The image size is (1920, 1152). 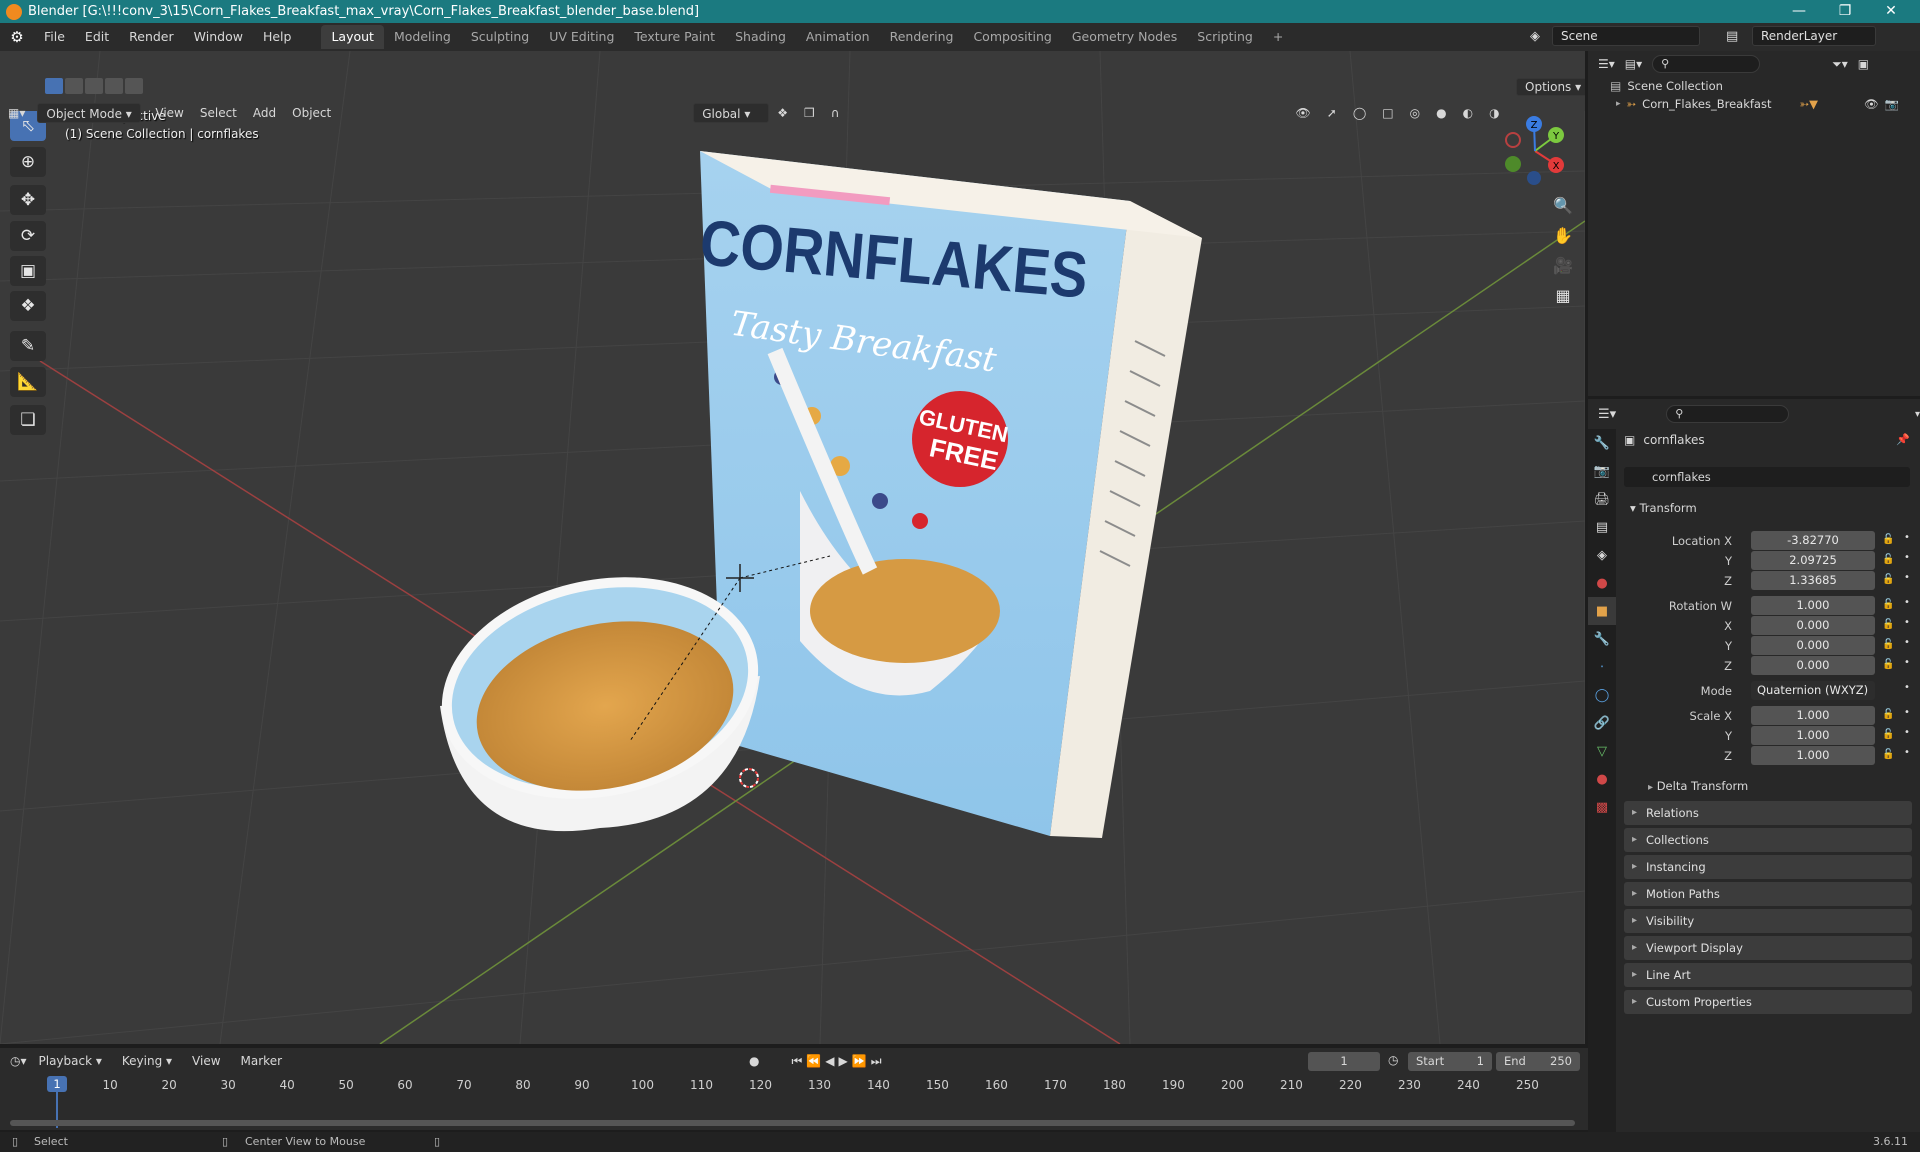 What do you see at coordinates (1727, 414) in the screenshot?
I see `properties-search: ⚲` at bounding box center [1727, 414].